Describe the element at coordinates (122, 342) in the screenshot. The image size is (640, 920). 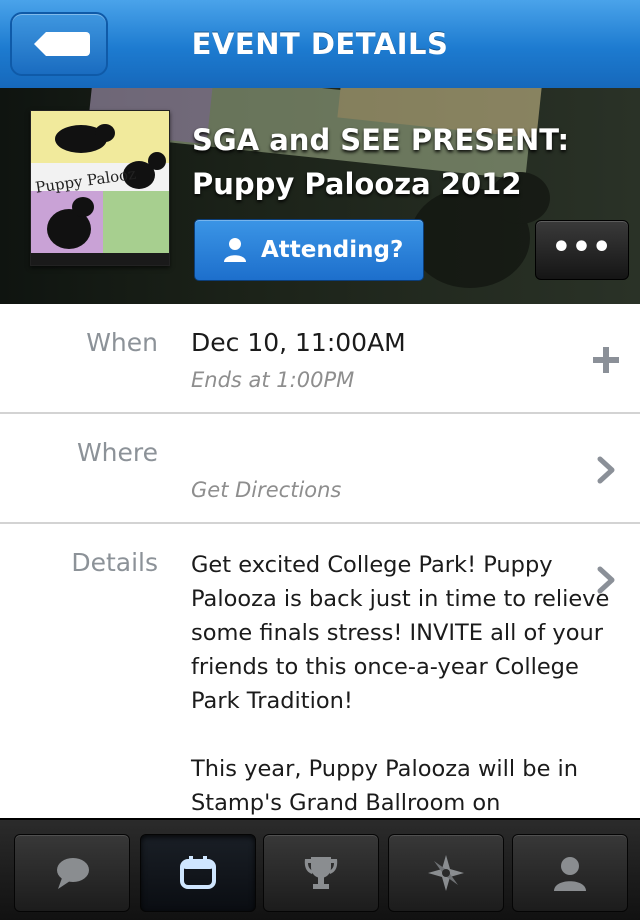
I see `when-label: When` at that location.